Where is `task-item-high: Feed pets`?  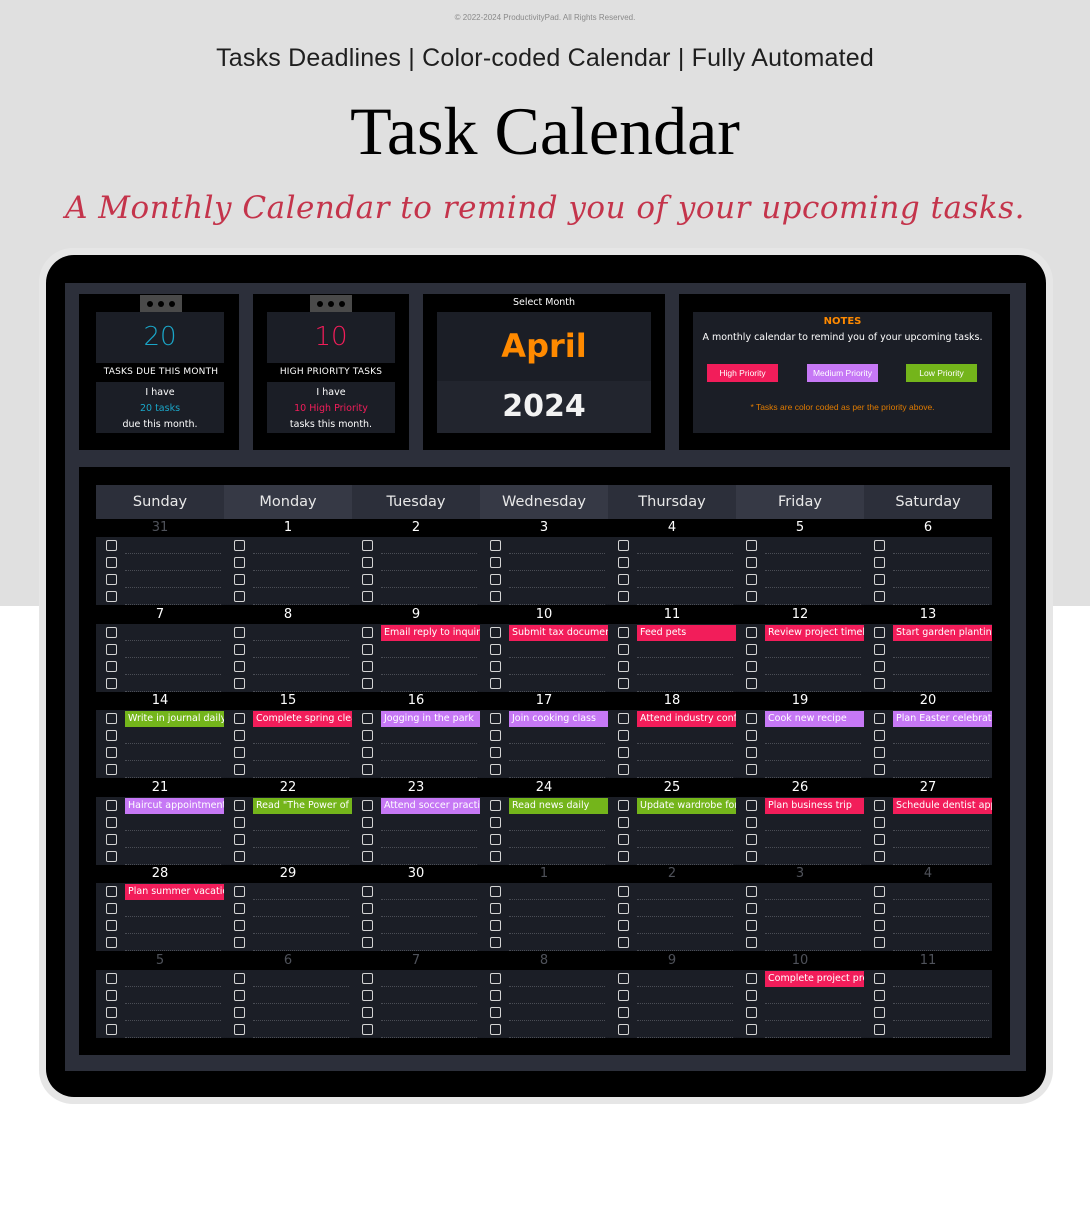
task-item-high: Feed pets is located at coordinates (686, 632).